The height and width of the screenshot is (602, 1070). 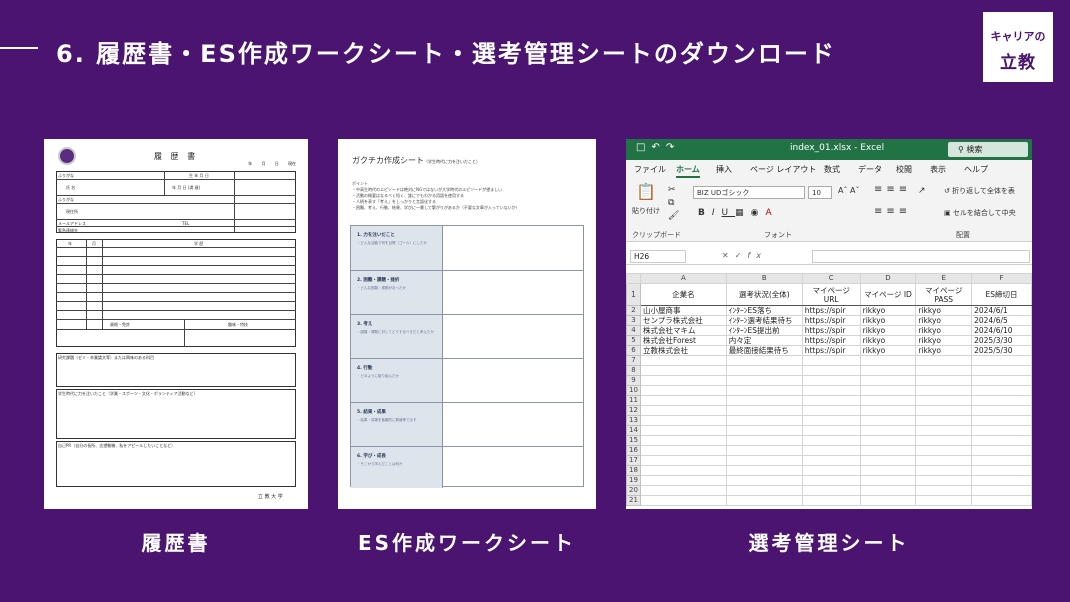 What do you see at coordinates (944, 278) in the screenshot?
I see `col-header-e: E` at bounding box center [944, 278].